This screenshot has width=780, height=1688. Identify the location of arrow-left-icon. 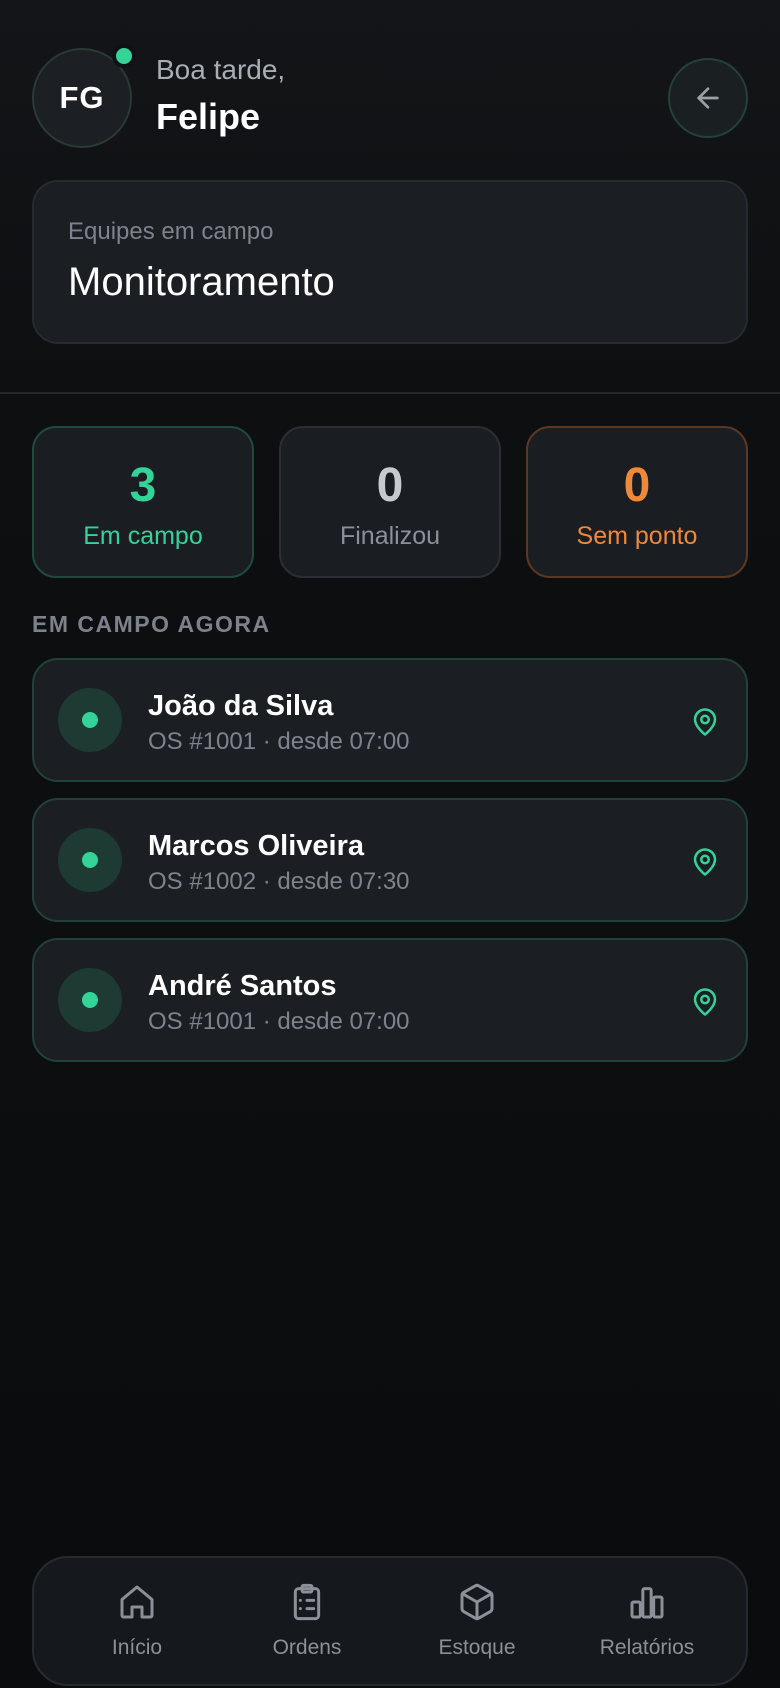
(708, 98).